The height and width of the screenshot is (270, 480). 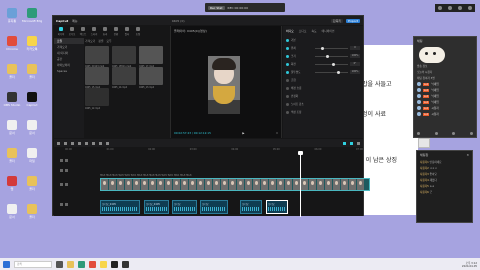 What do you see at coordinates (418, 133) in the screenshot?
I see `heart-icon` at bounding box center [418, 133].